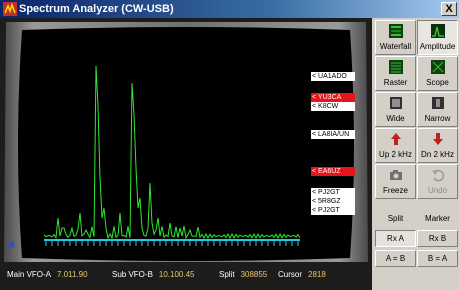 The width and height of the screenshot is (459, 290). What do you see at coordinates (449, 9) in the screenshot?
I see `close-button: X` at bounding box center [449, 9].